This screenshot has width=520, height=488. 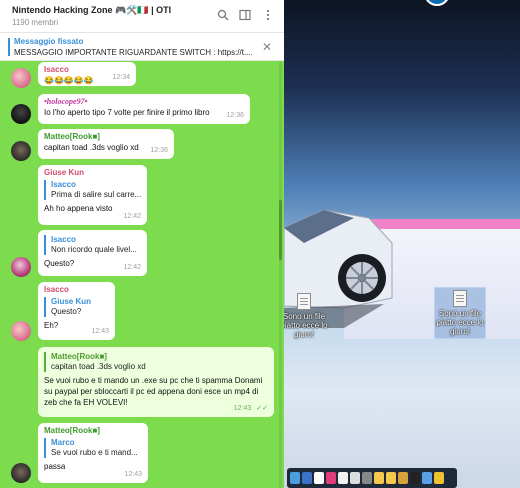 I want to click on desktop-file-label-1: Sono un file piatto ecce lo giuro!, so click(x=304, y=325).